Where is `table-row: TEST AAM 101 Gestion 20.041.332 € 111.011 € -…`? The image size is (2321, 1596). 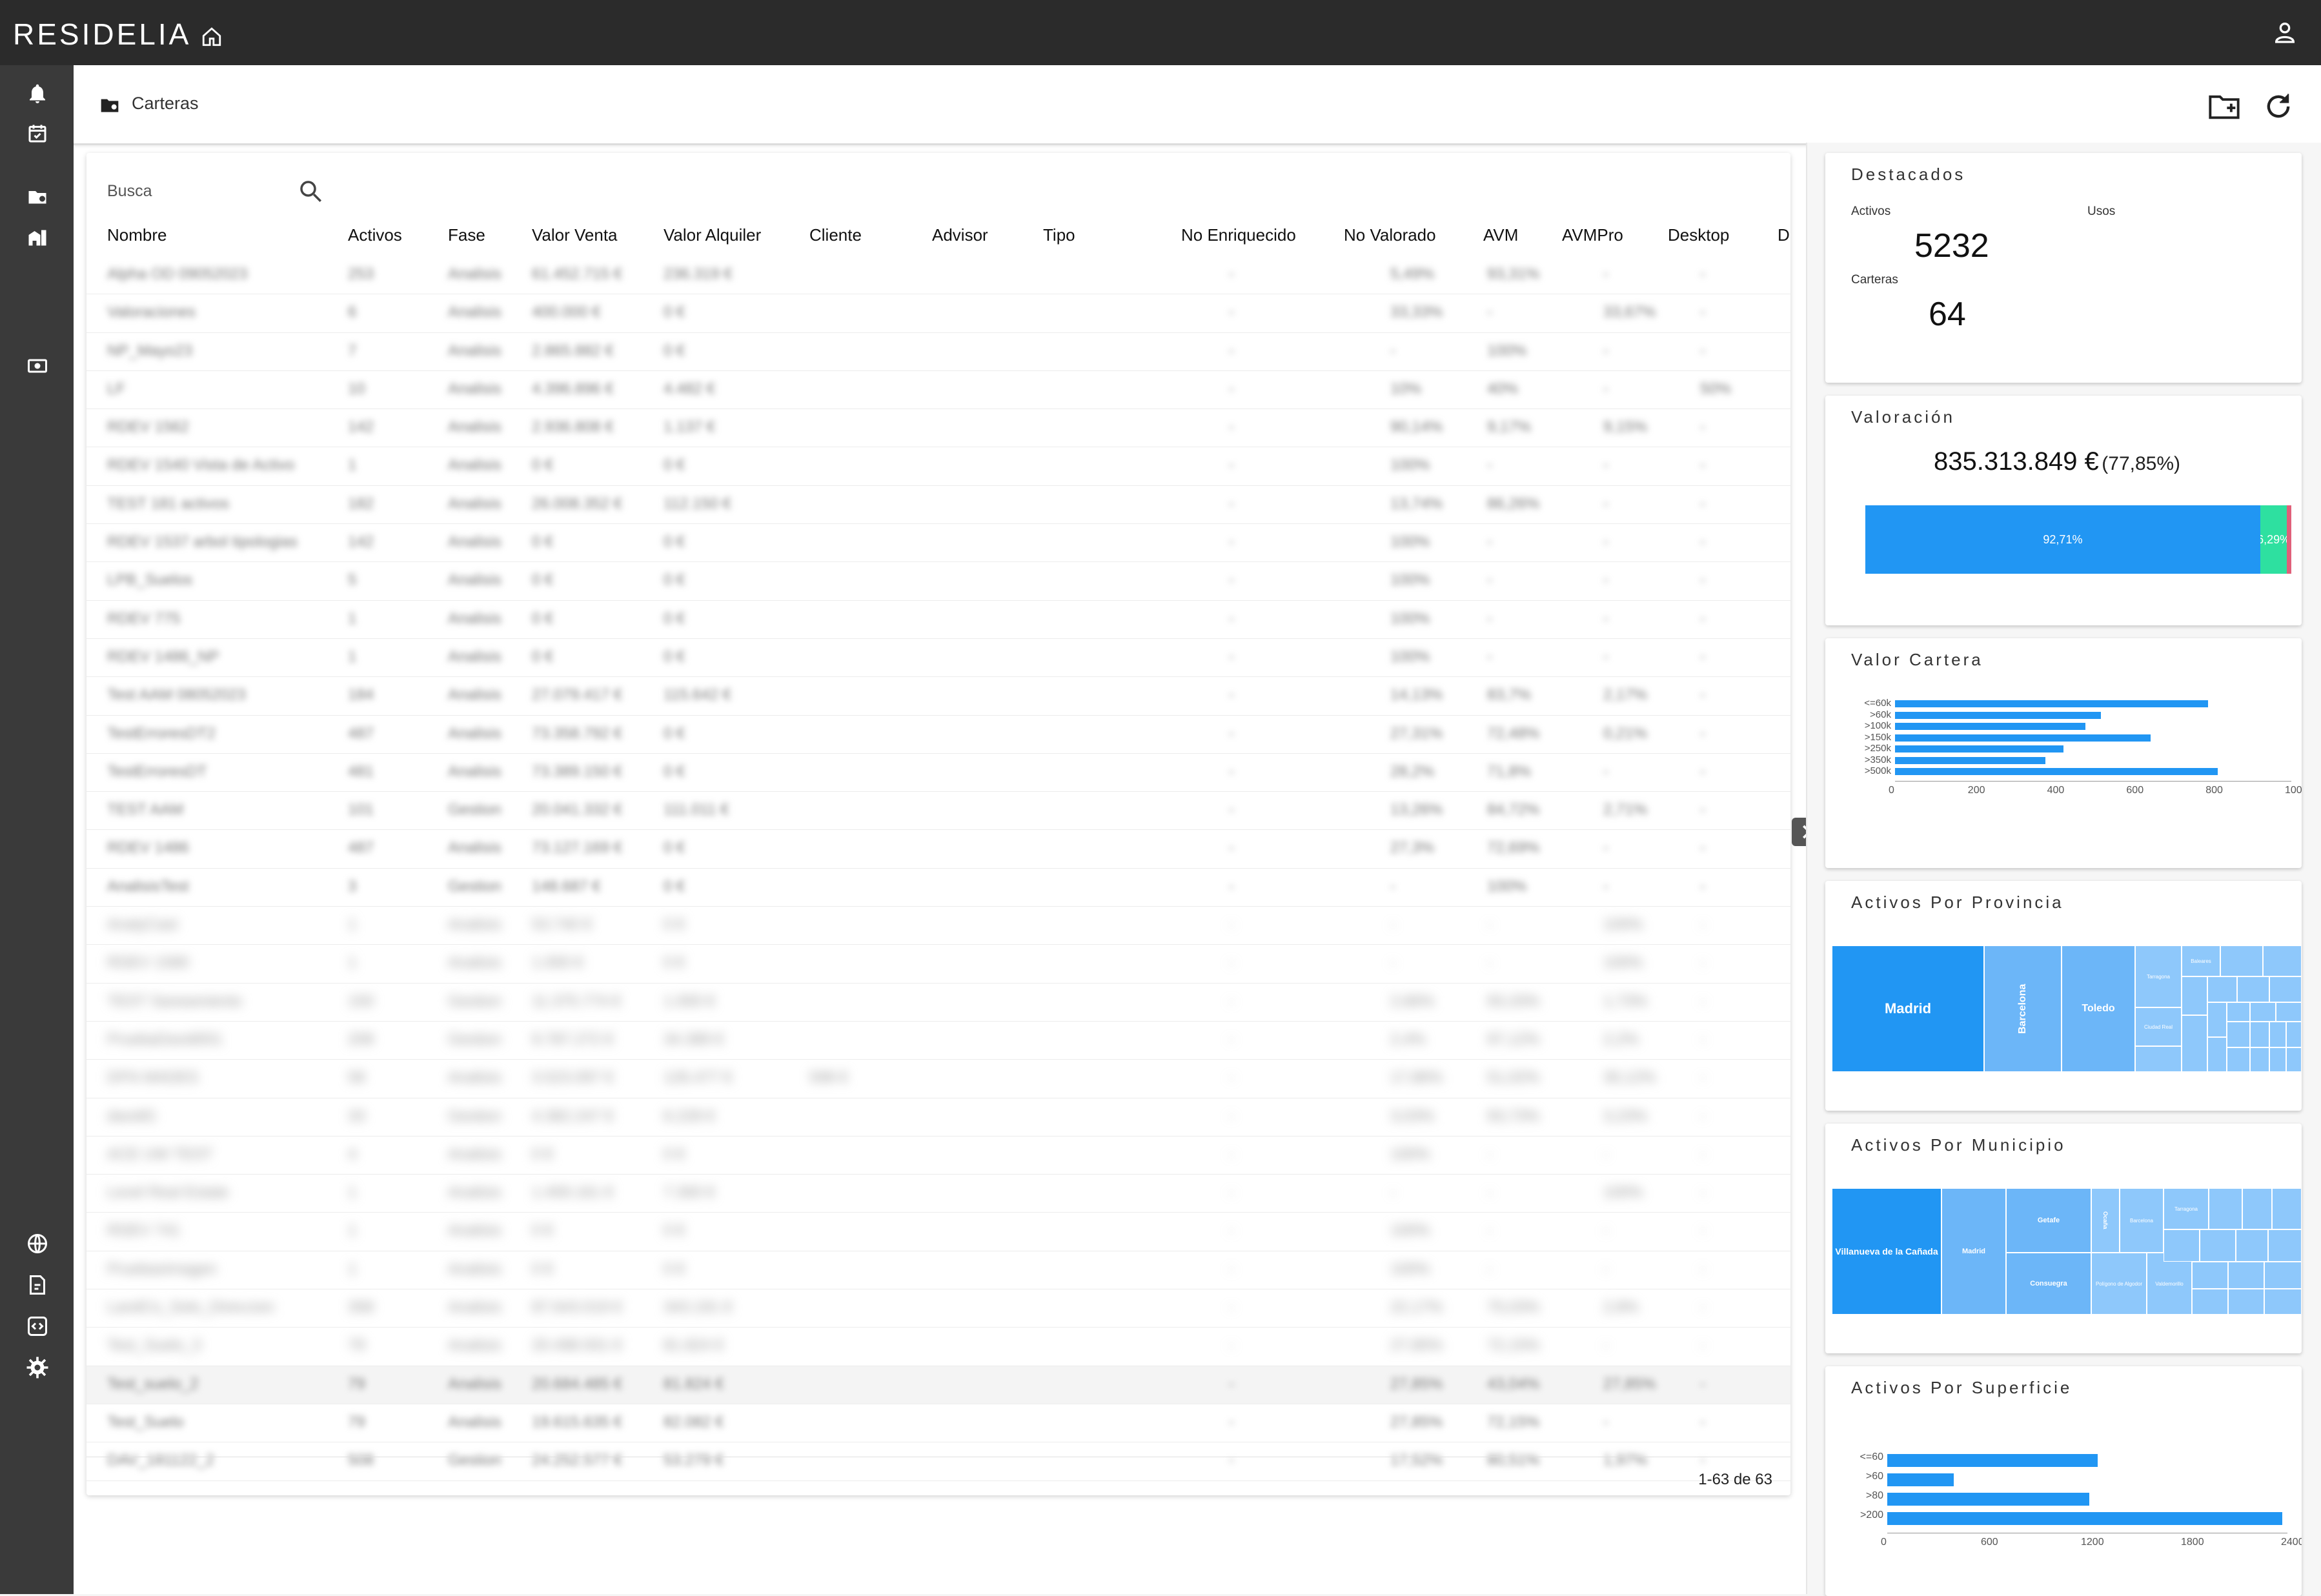 table-row: TEST AAM 101 Gestion 20.041.332 € 111.011 € -… is located at coordinates (938, 812).